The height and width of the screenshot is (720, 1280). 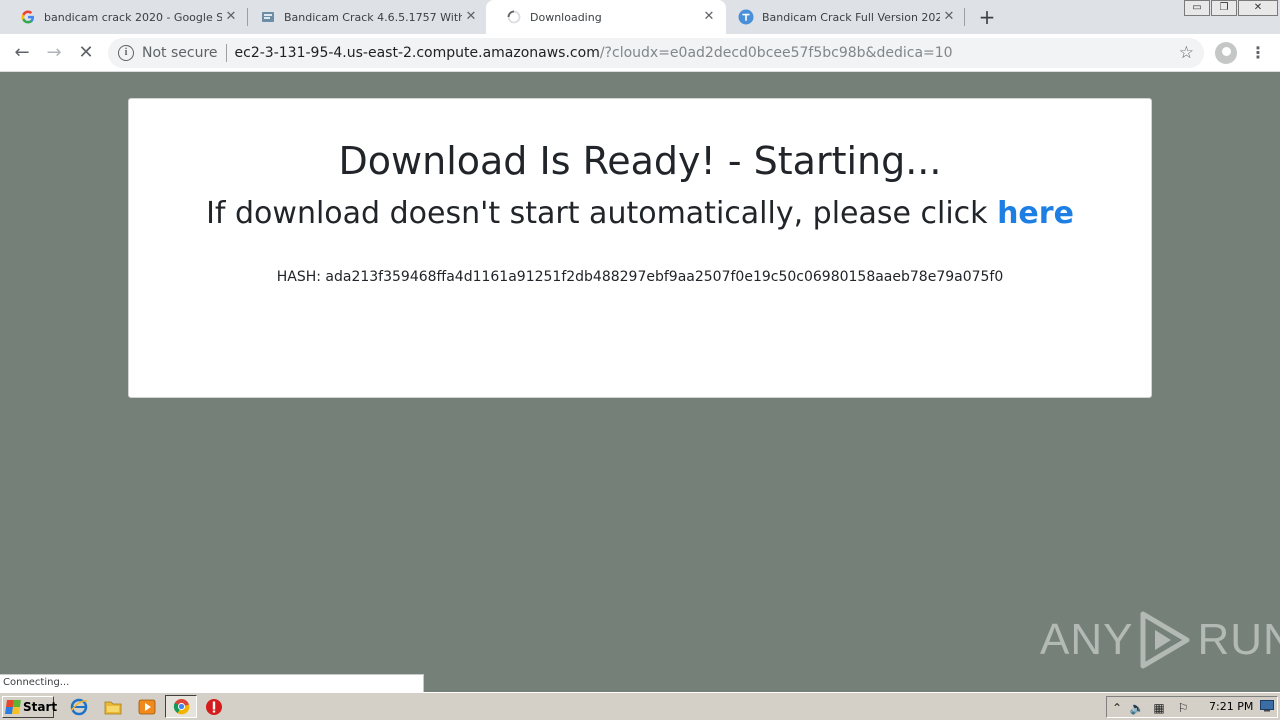 I want to click on tab-title: Bandicam Crack Full Version 2020 Fr, so click(x=851, y=17).